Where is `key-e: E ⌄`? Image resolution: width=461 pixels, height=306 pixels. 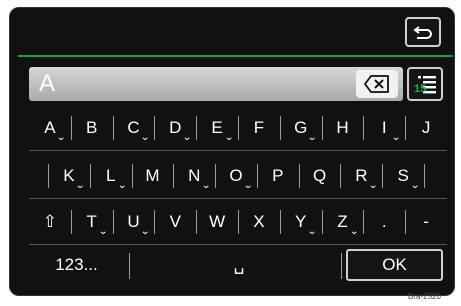
key-e: E ⌄ is located at coordinates (217, 128).